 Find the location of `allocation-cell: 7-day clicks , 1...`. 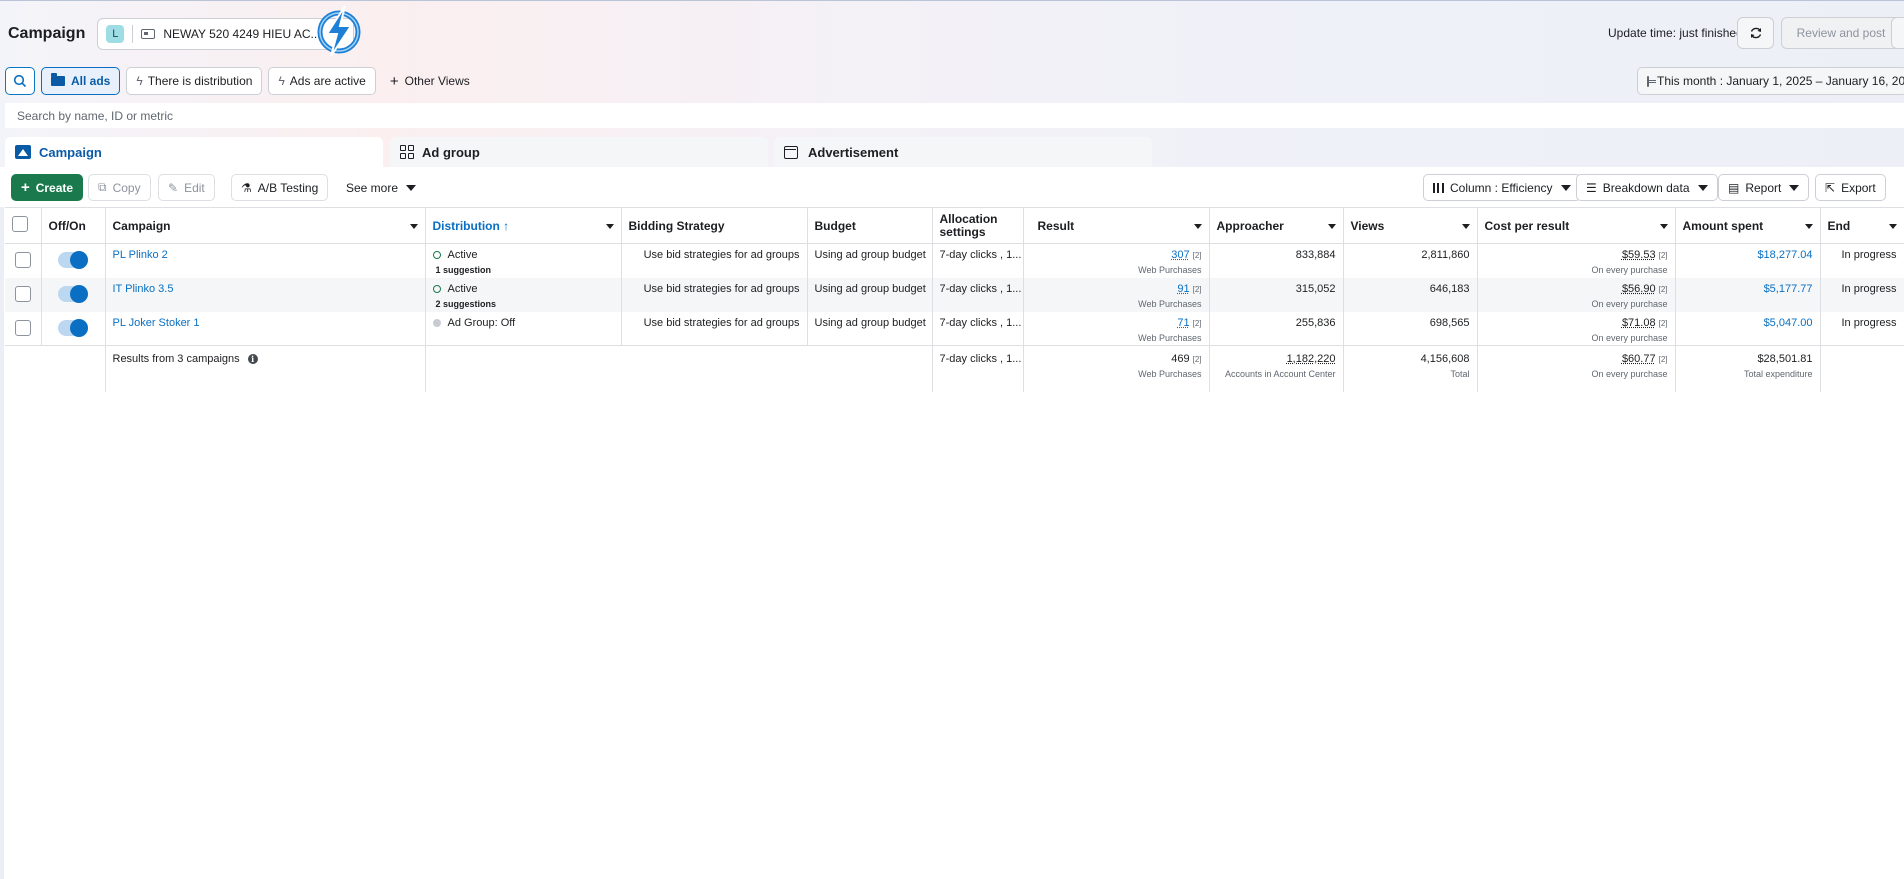

allocation-cell: 7-day clicks , 1... is located at coordinates (977, 329).